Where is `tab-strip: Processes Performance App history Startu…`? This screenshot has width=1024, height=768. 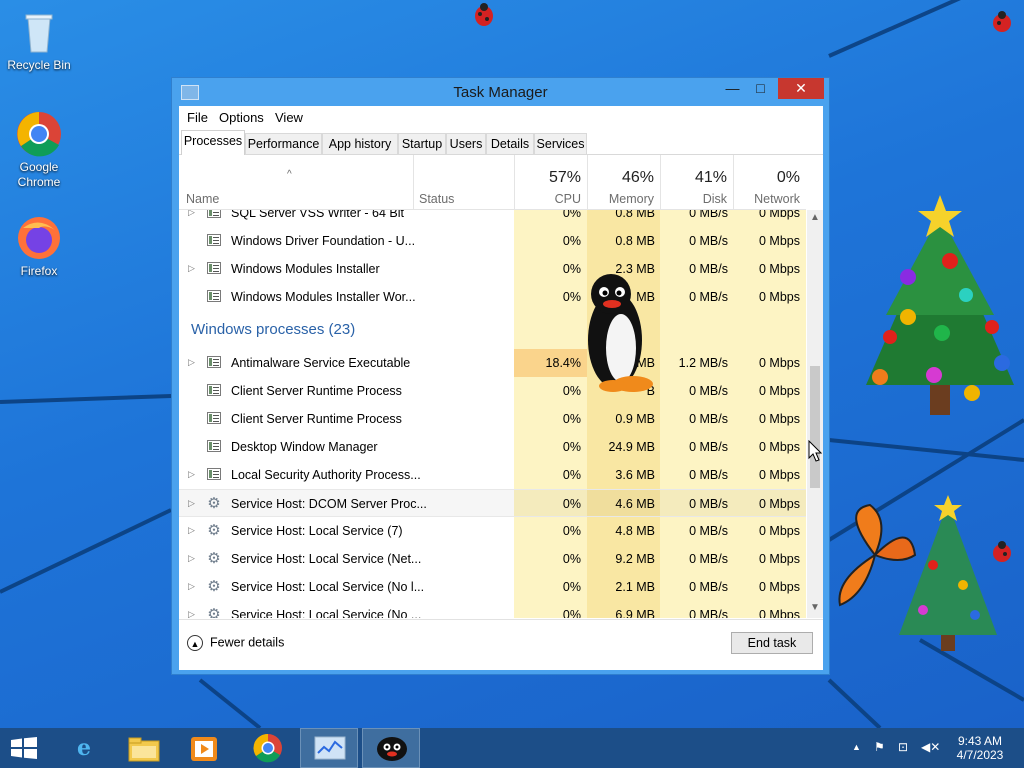
tab-strip: Processes Performance App history Startu… is located at coordinates (501, 142).